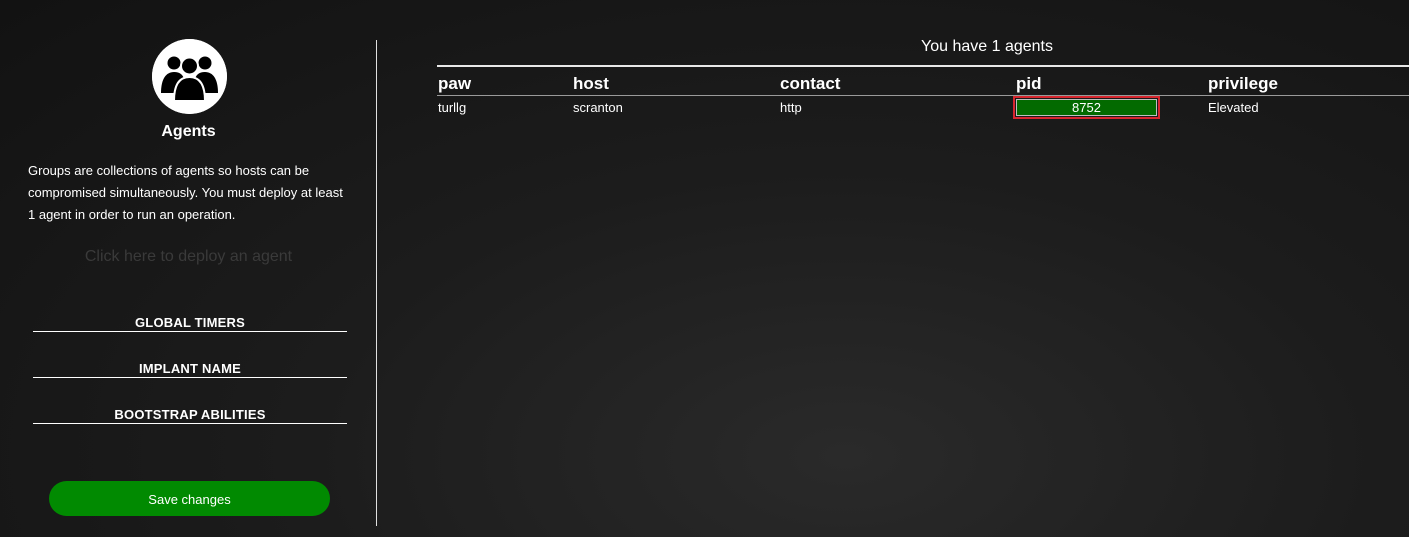 This screenshot has height=537, width=1409. I want to click on pid-selection-outline: 8752, so click(1086, 107).